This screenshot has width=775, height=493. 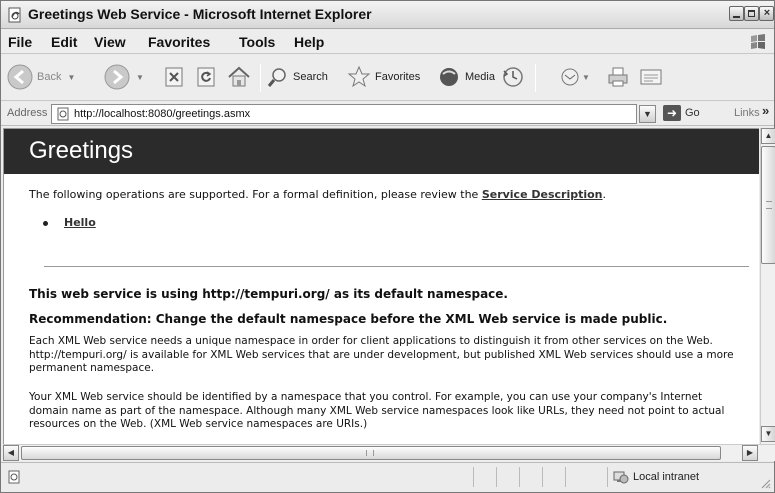 I want to click on refresh-button, so click(x=206, y=77).